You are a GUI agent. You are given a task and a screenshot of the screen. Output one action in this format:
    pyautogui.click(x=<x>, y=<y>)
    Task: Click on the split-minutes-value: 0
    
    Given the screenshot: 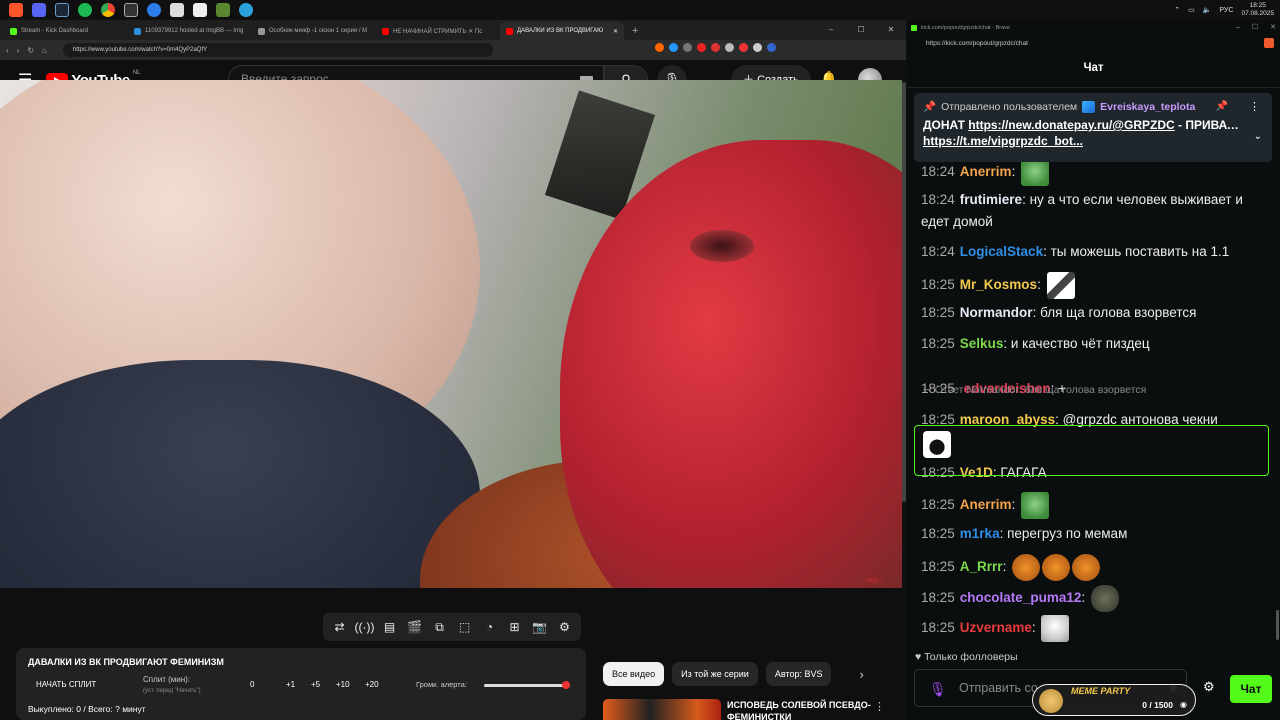 What is the action you would take?
    pyautogui.click(x=252, y=684)
    